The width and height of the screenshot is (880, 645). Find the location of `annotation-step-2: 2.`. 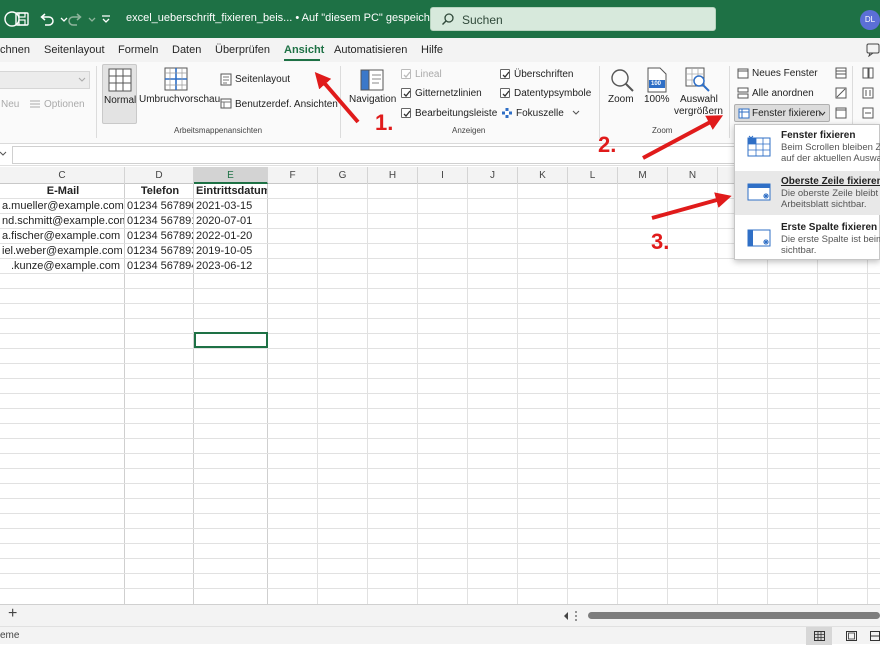

annotation-step-2: 2. is located at coordinates (607, 144).